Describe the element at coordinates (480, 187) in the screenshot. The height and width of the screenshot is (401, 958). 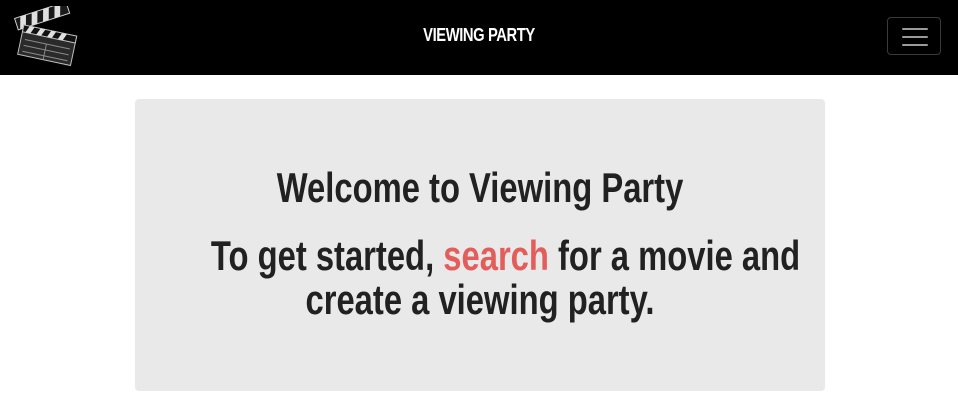
I see `welcome-heading: Welcome to Viewing Party` at that location.